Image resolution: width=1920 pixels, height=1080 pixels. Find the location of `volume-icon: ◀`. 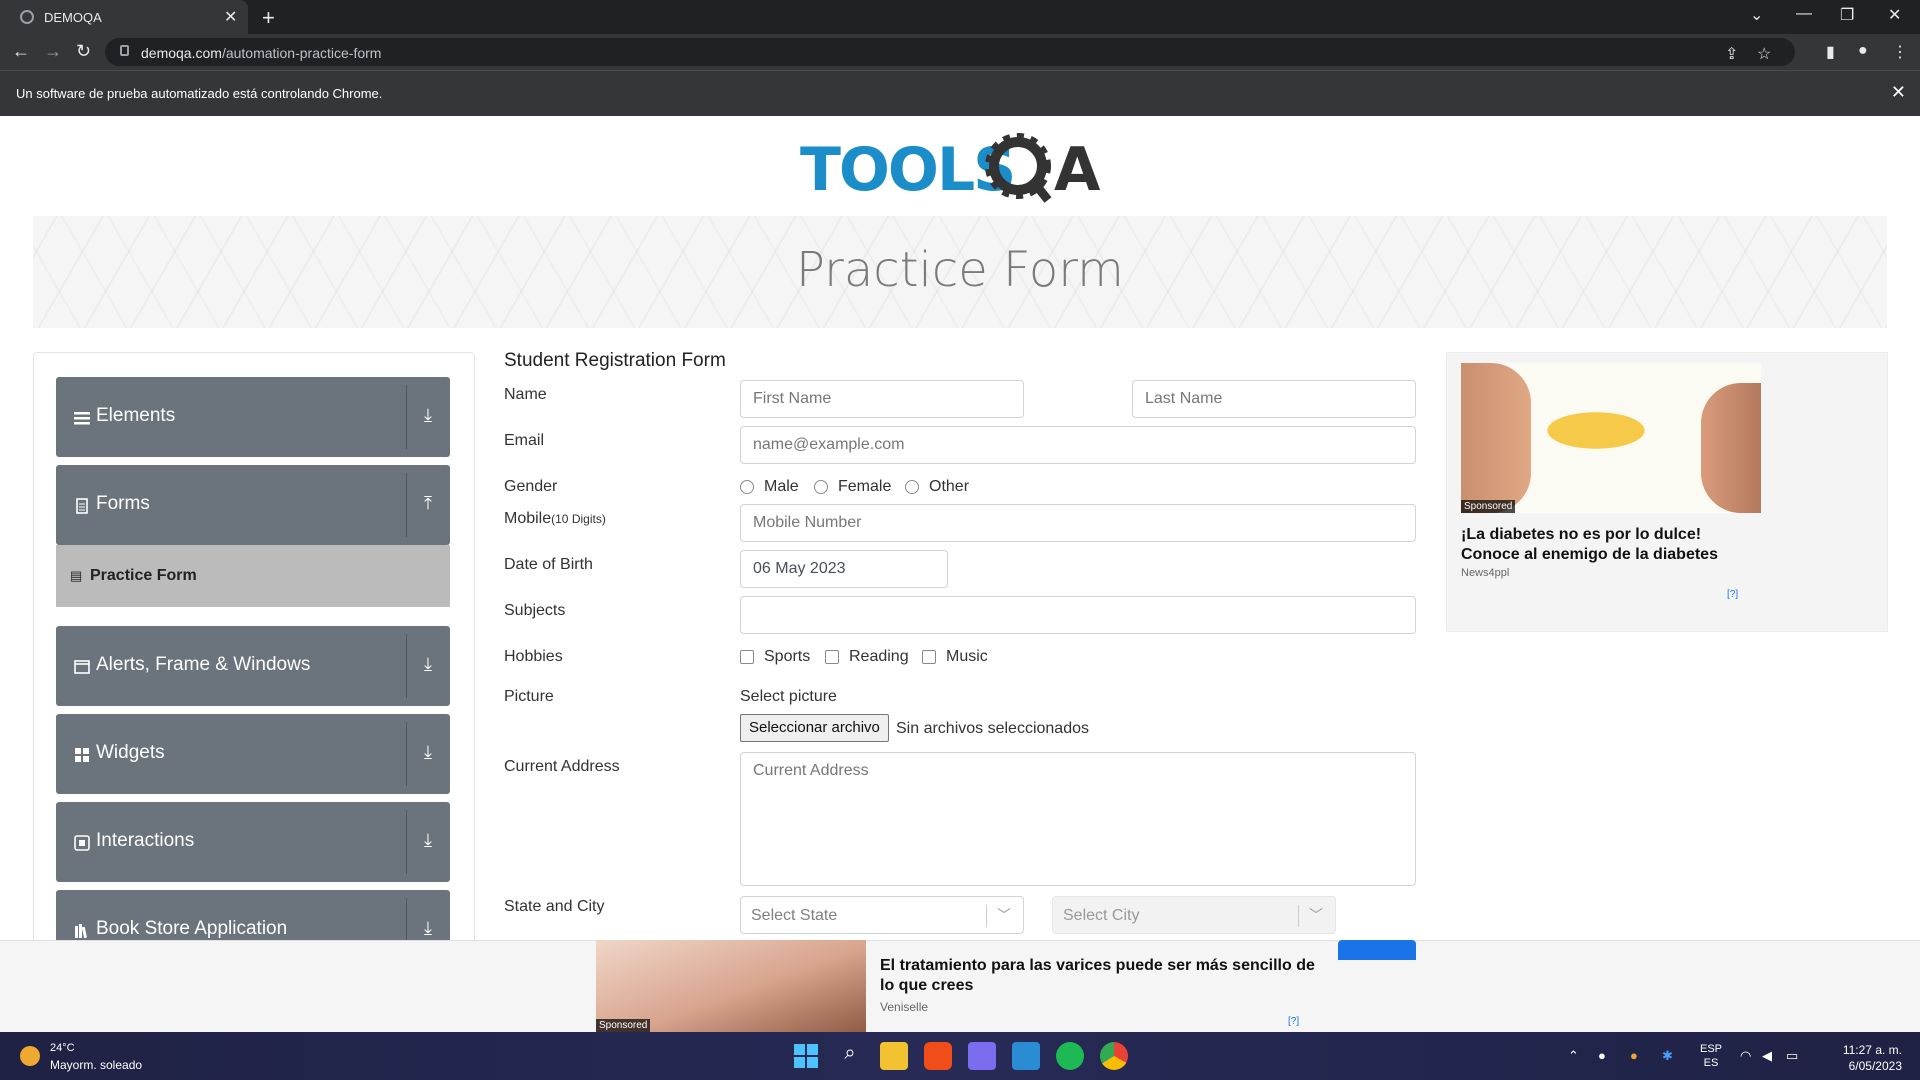

volume-icon: ◀ is located at coordinates (1767, 1056).